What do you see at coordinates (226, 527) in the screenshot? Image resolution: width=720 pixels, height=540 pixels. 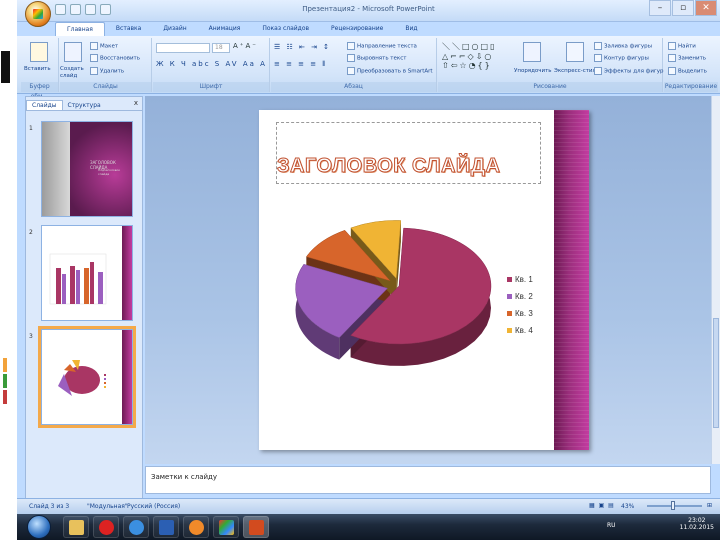 I see `windows-icon` at bounding box center [226, 527].